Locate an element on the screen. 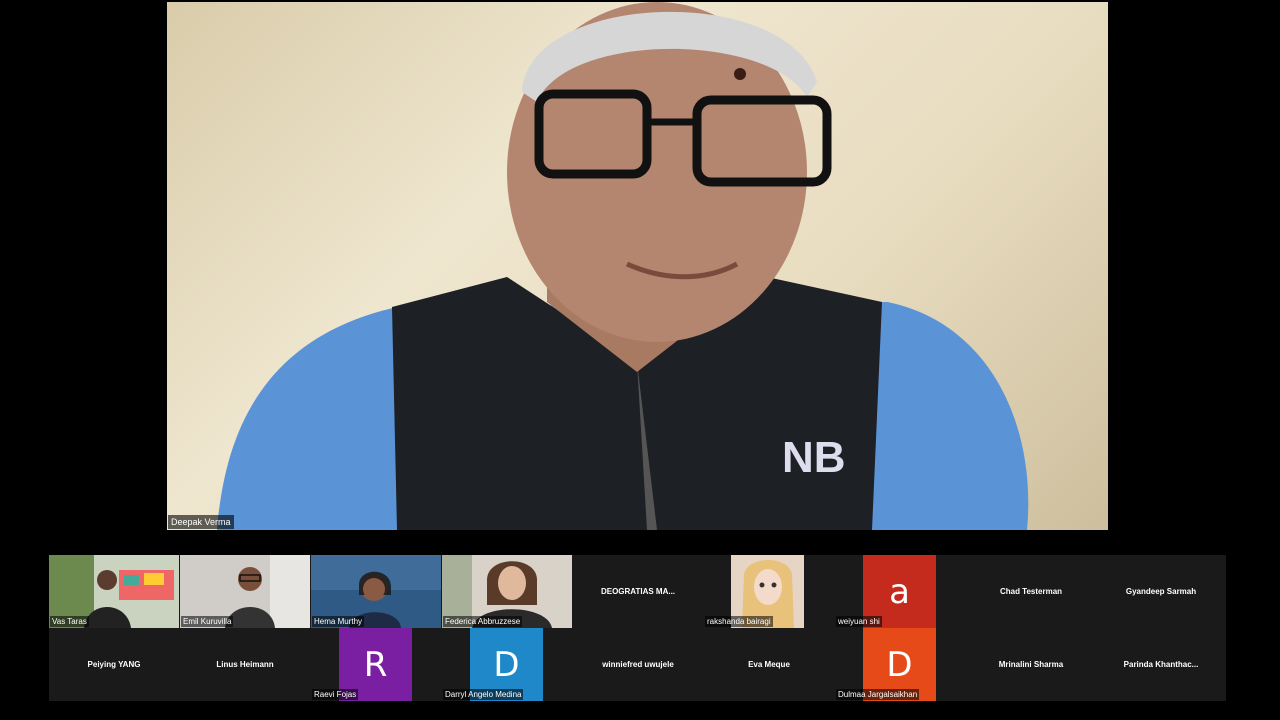 The width and height of the screenshot is (1280, 720). participant-tile-raevi-fojas: R Raevi Fojas is located at coordinates (376, 664).